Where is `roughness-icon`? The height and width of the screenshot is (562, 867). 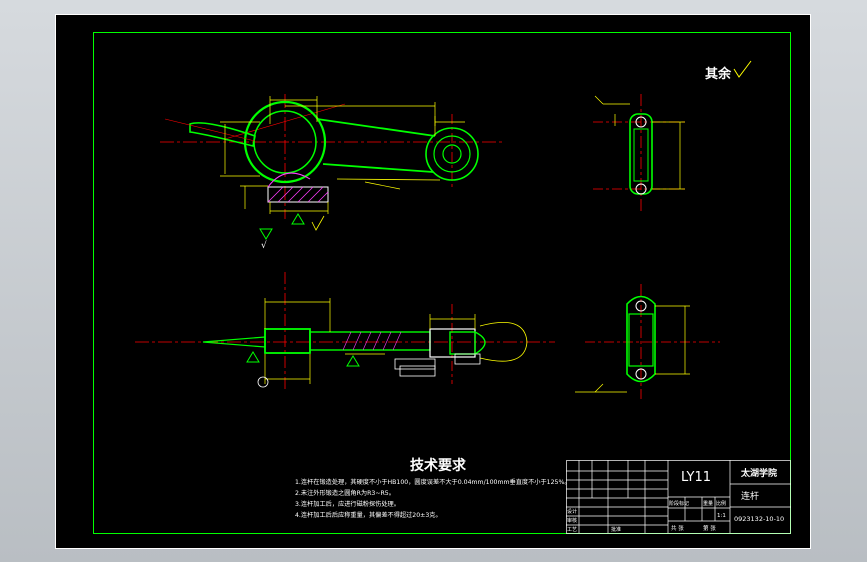
roughness-icon is located at coordinates (742, 69).